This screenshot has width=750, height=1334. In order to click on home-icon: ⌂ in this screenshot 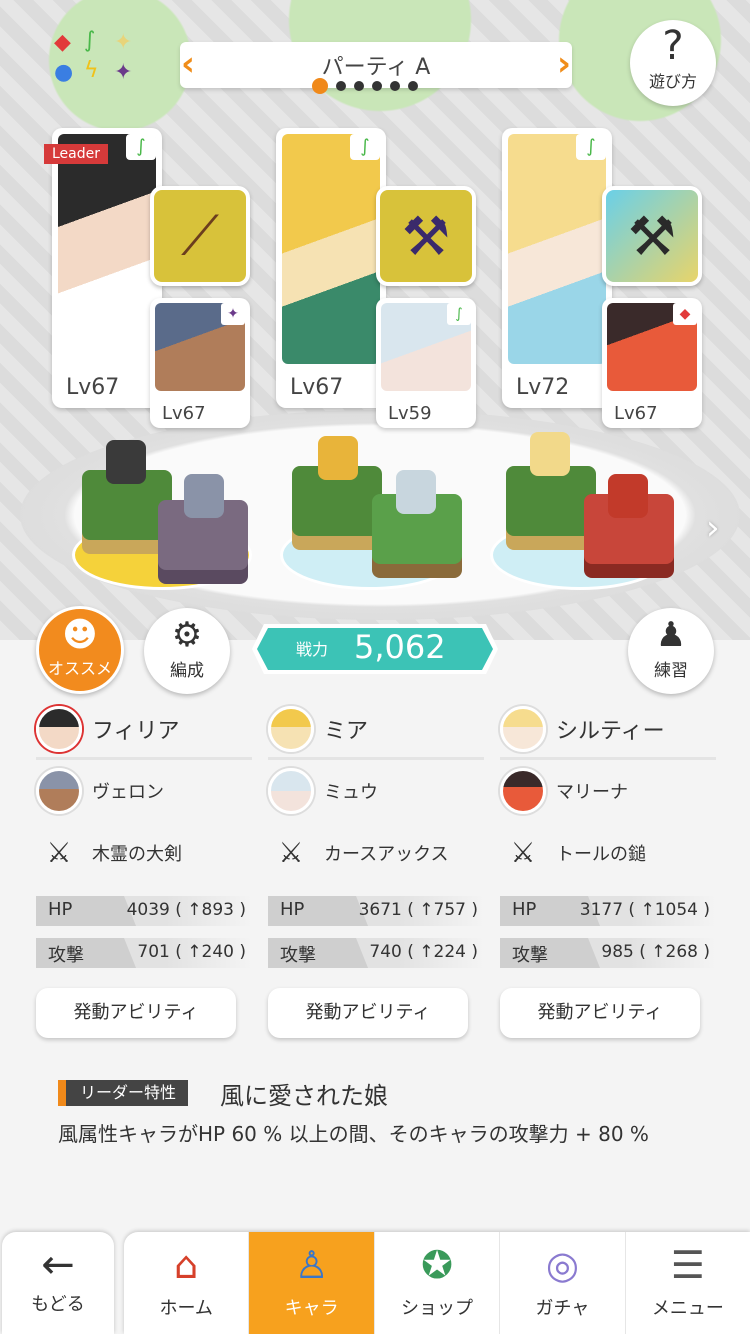, I will do `click(186, 1265)`.